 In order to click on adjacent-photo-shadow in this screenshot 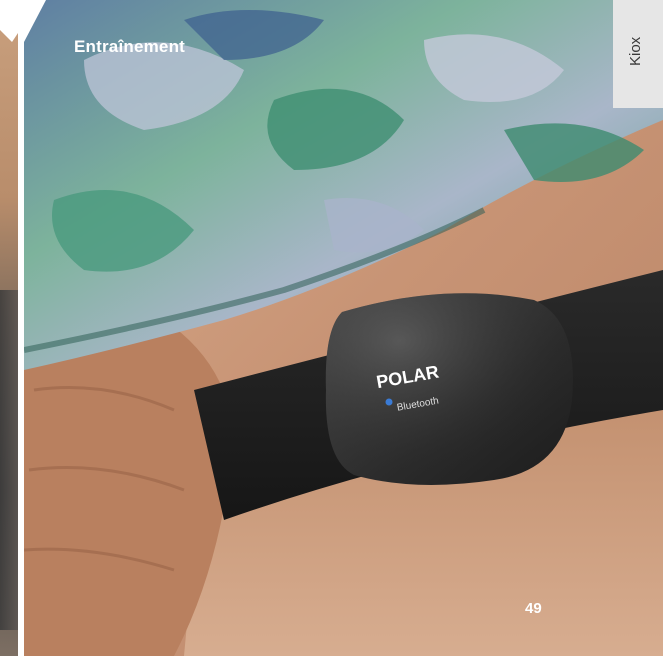, I will do `click(9, 460)`.